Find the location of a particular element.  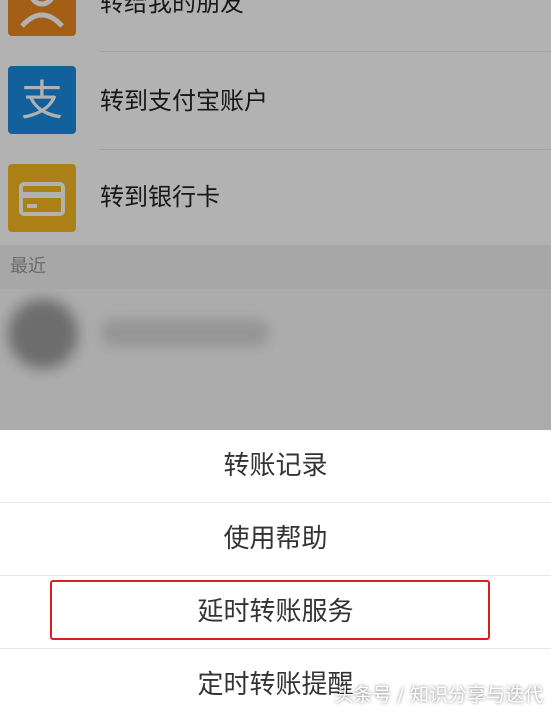

watermark: 头条号 / 知识分享与迭代 is located at coordinates (438, 695).